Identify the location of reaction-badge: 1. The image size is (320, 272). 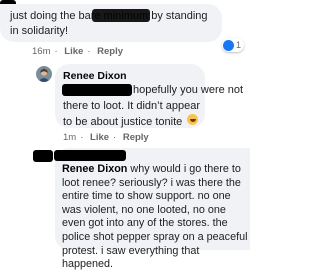
(233, 45).